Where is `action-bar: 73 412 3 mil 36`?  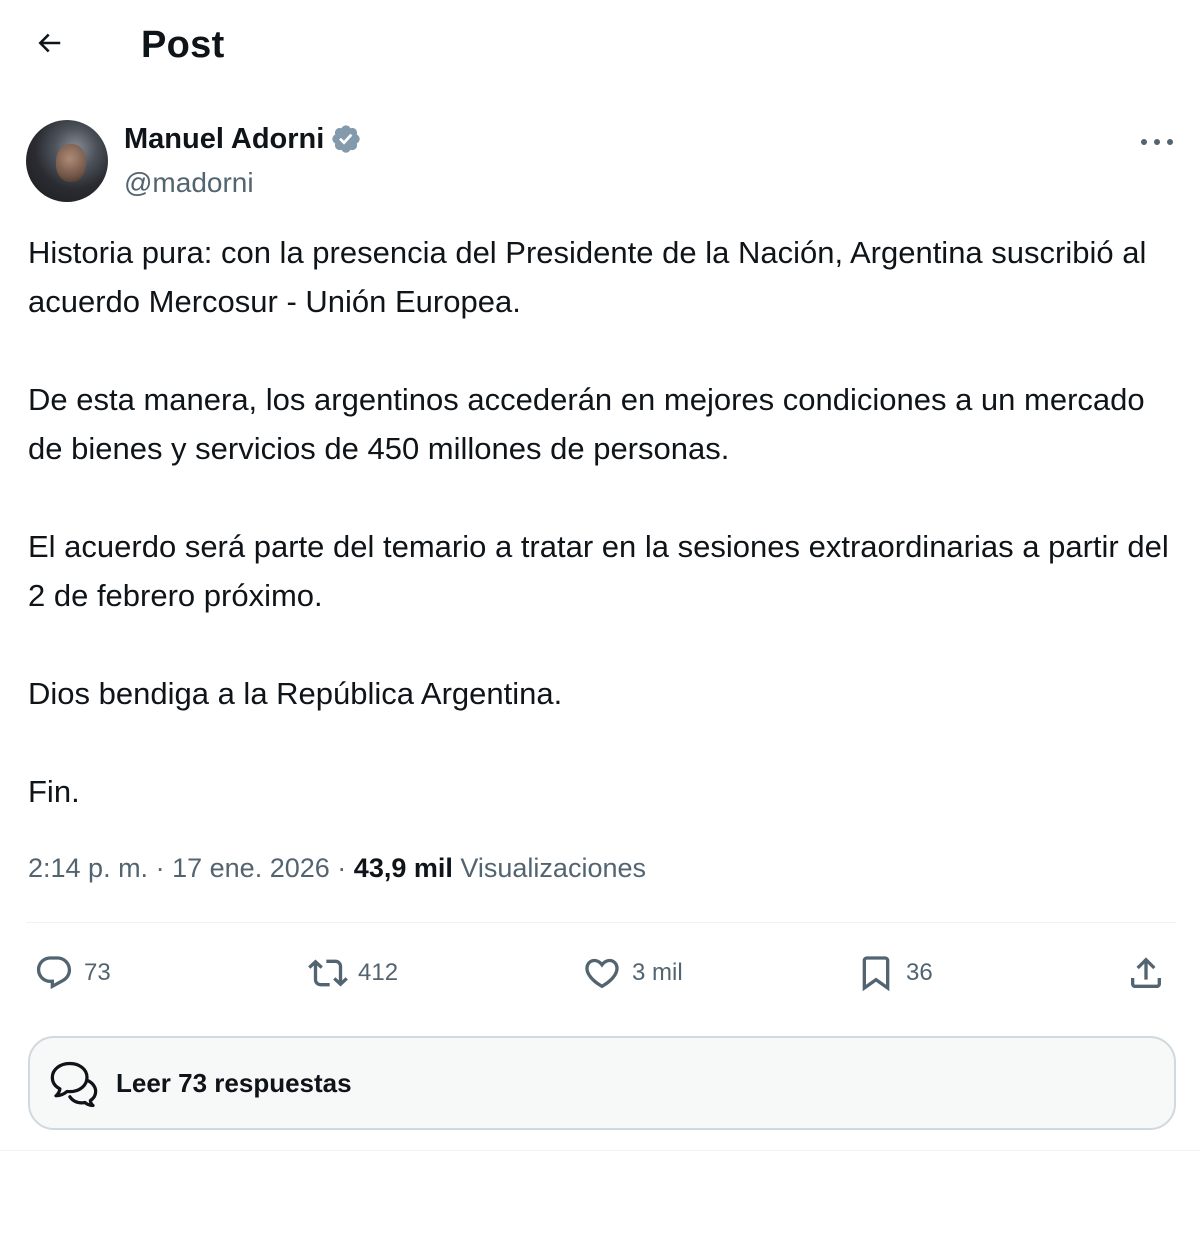 action-bar: 73 412 3 mil 36 is located at coordinates (600, 973).